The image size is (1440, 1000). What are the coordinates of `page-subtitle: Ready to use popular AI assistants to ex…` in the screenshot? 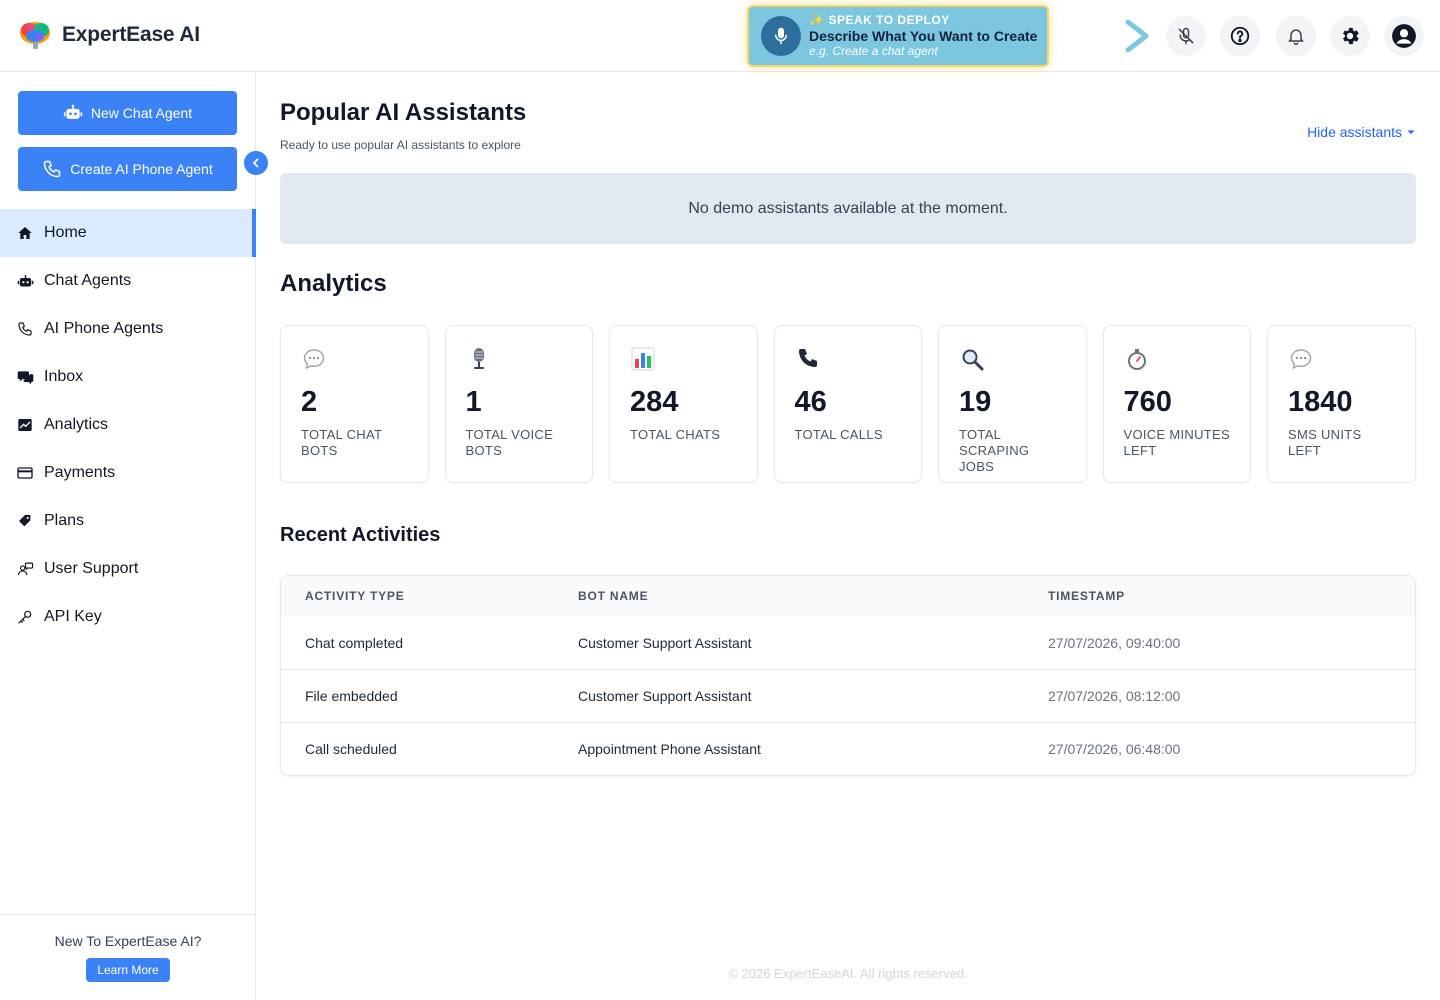 It's located at (400, 145).